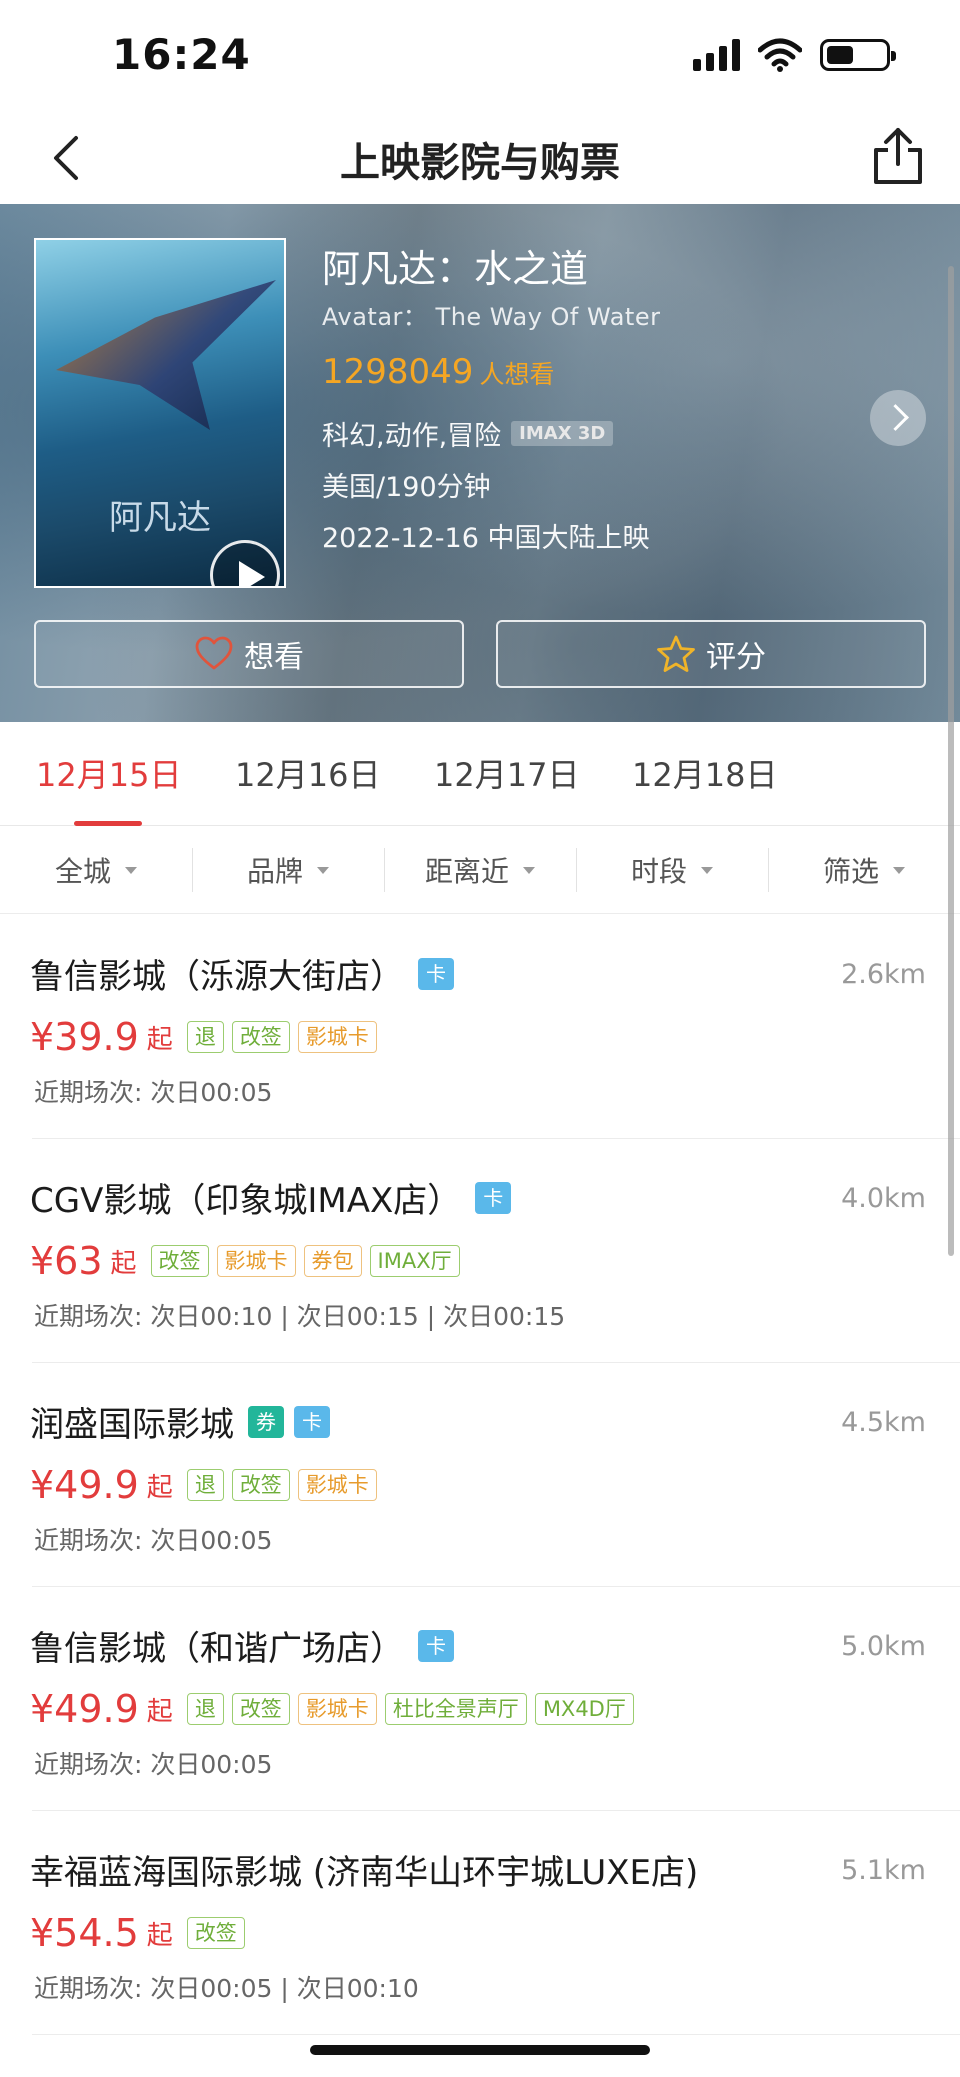 The height and width of the screenshot is (2077, 960). Describe the element at coordinates (84, 1933) in the screenshot. I see `cinema-price: ¥54.5` at that location.